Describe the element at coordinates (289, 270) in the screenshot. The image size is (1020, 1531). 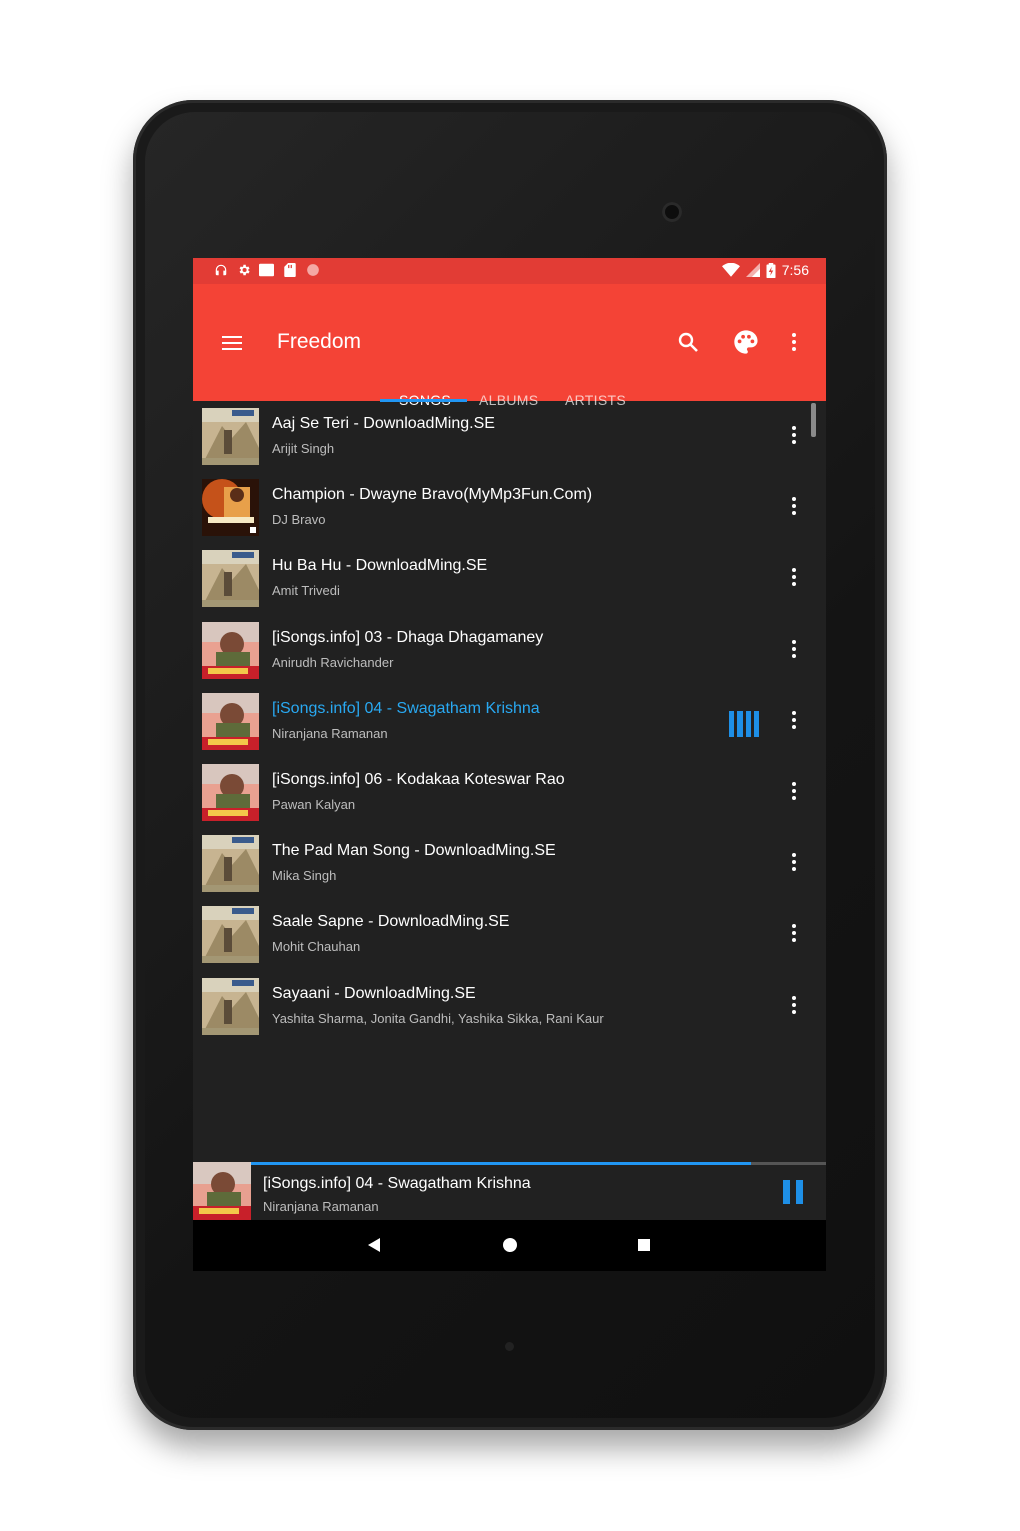
I see `sd-card-icon` at that location.